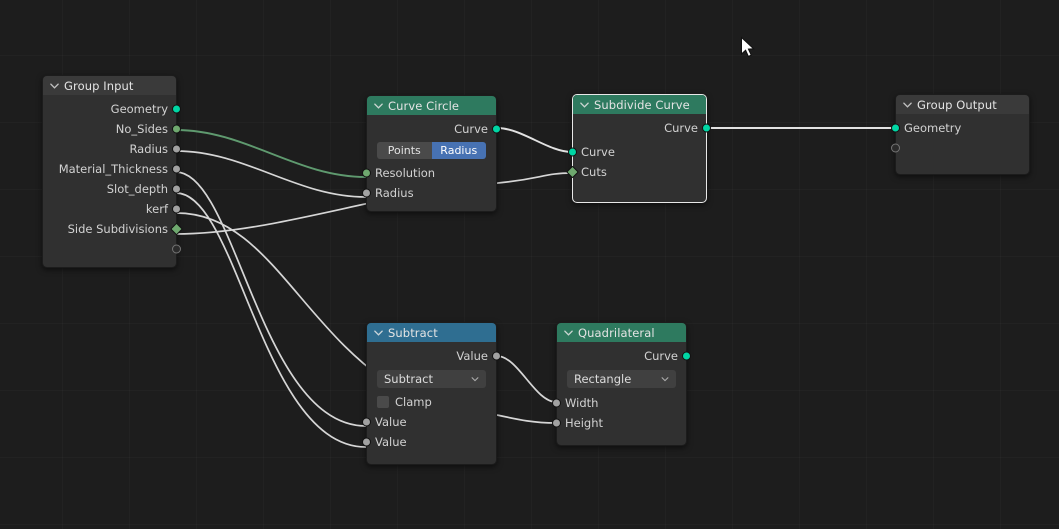 Image resolution: width=1059 pixels, height=529 pixels. I want to click on socket-row-kerf: kerf, so click(112, 209).